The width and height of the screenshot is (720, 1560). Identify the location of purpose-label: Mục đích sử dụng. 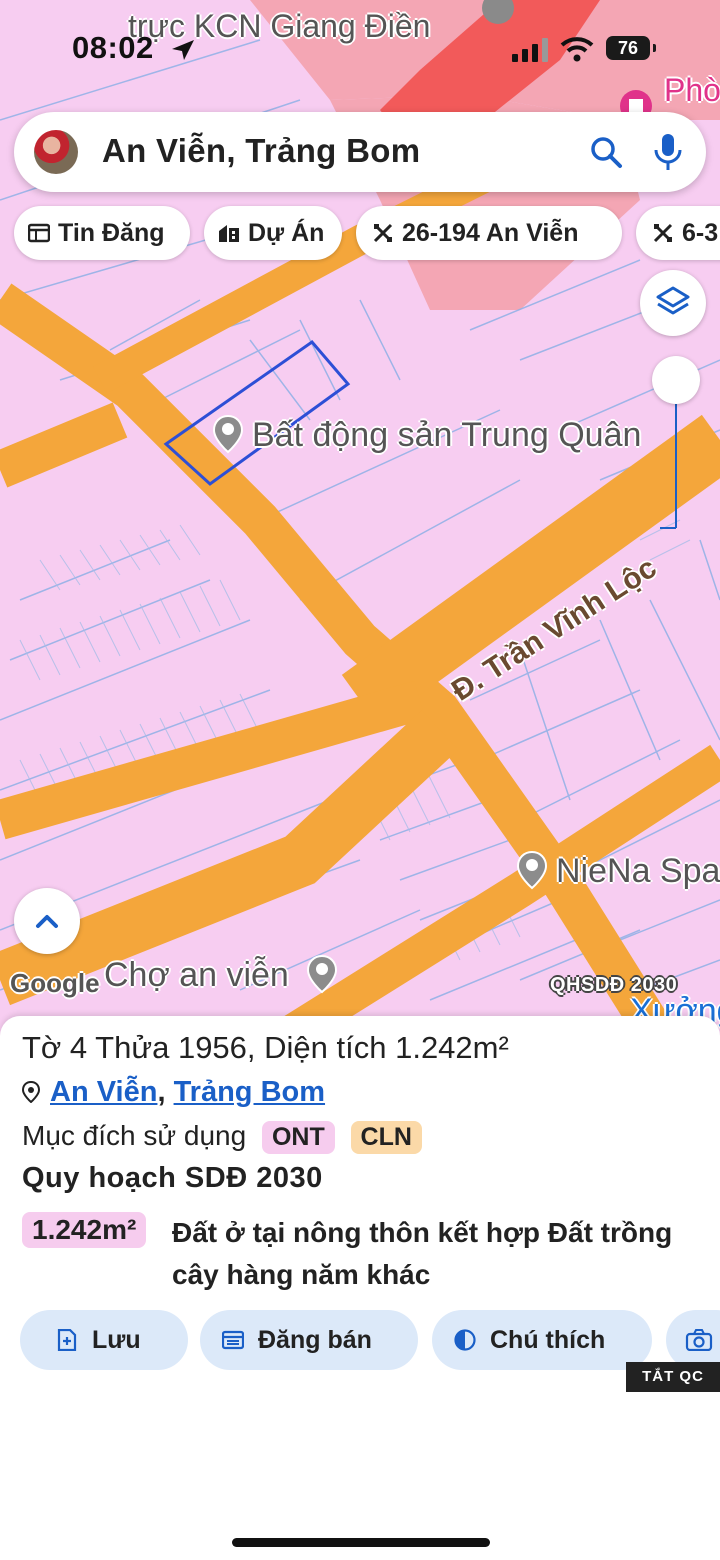
(134, 1135).